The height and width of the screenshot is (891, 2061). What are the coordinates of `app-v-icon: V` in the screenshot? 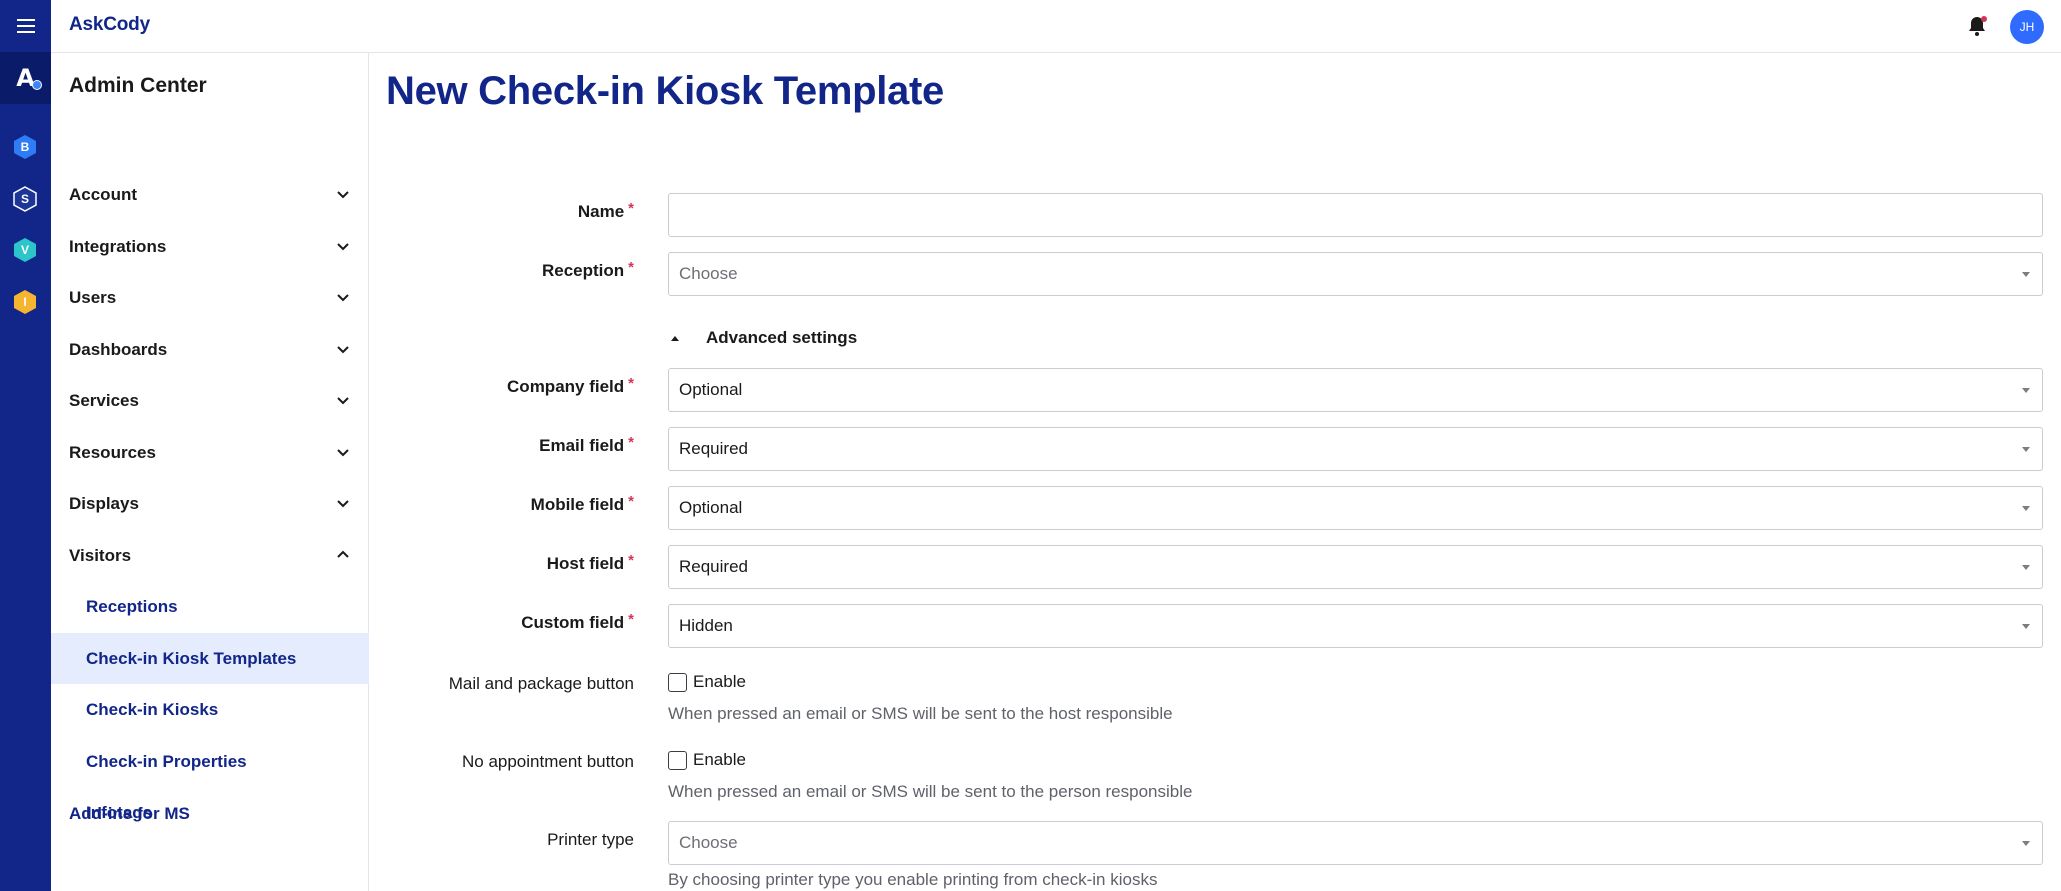 It's located at (25, 250).